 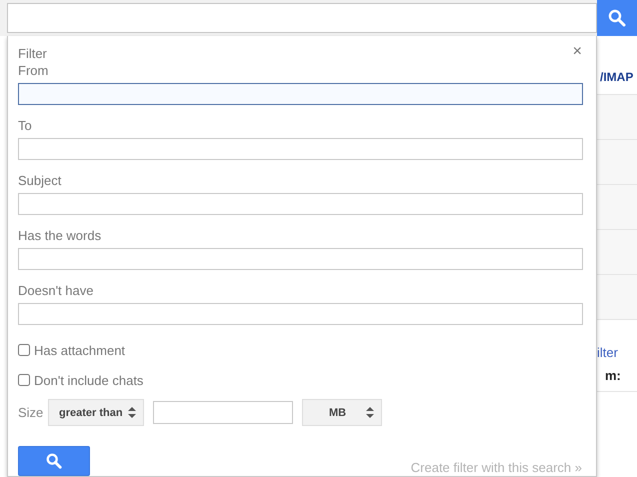 I want to click on field-label: m:, so click(x=613, y=375).